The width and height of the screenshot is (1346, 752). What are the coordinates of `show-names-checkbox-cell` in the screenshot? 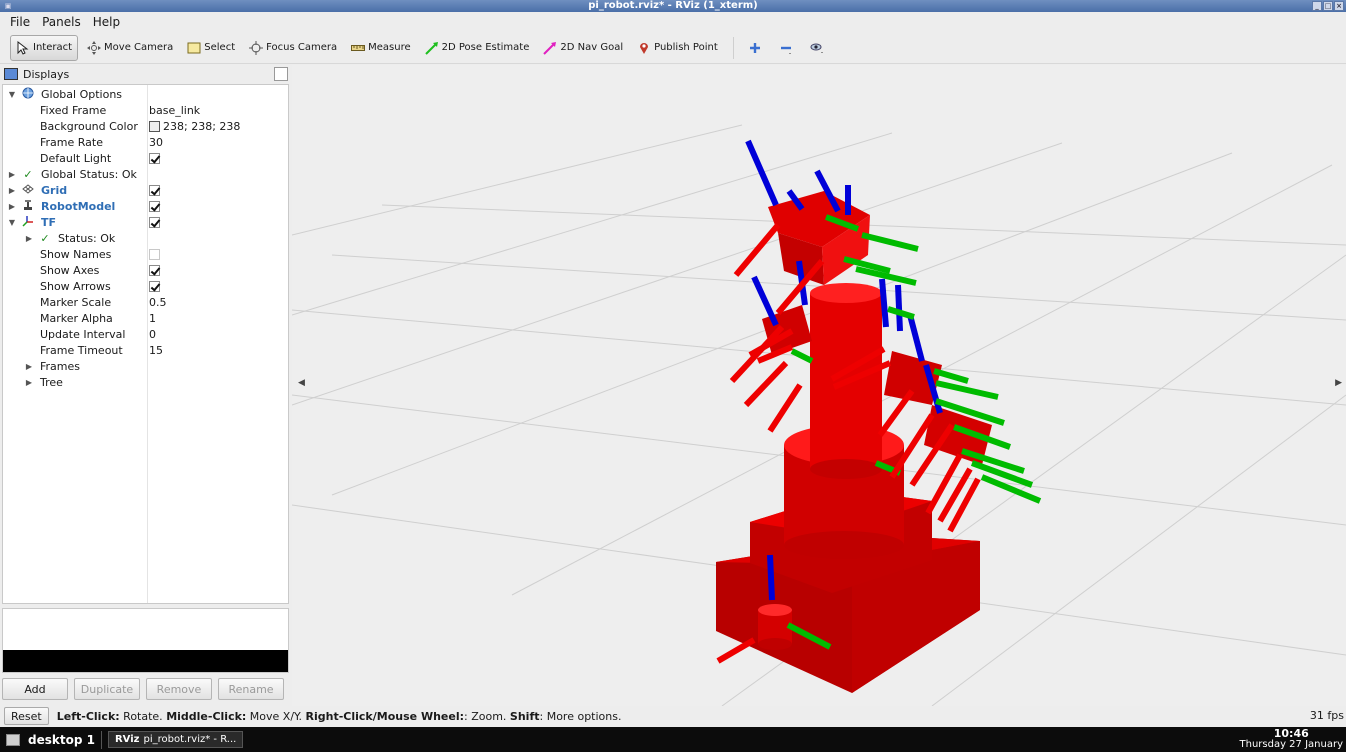 It's located at (154, 255).